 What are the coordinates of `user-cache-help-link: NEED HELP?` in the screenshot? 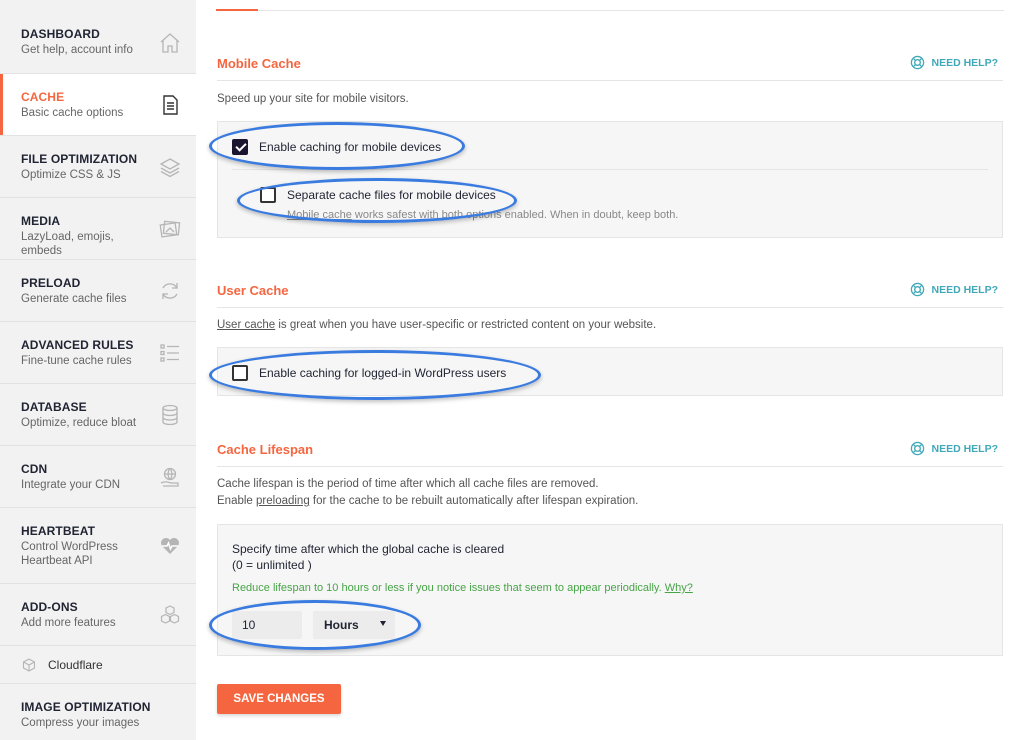 It's located at (954, 289).